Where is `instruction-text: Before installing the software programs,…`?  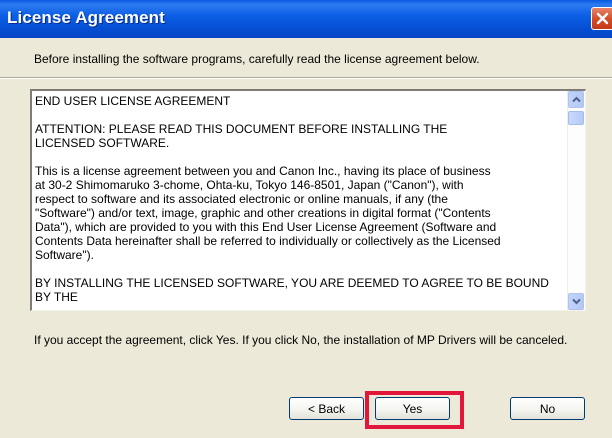
instruction-text: Before installing the software programs,… is located at coordinates (257, 59).